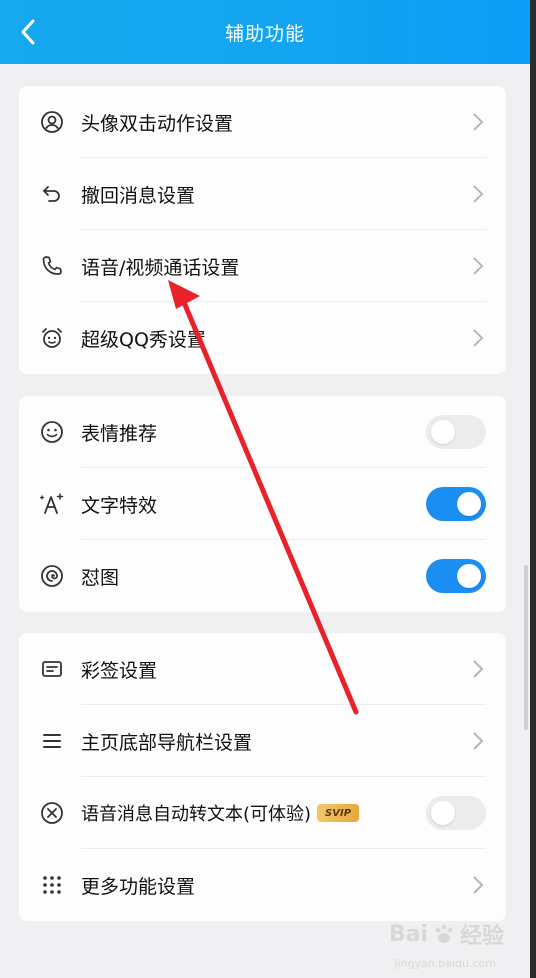 Image resolution: width=536 pixels, height=978 pixels. Describe the element at coordinates (533, 489) in the screenshot. I see `window-edge` at that location.